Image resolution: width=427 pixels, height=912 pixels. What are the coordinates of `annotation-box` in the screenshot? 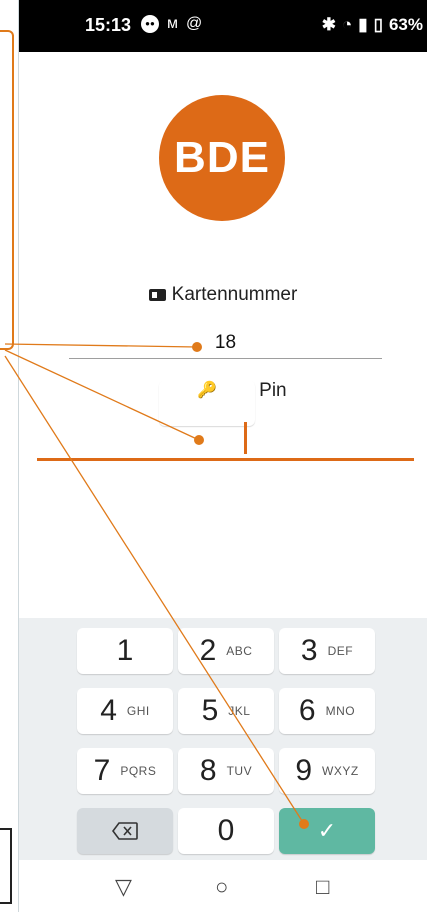 It's located at (6, 866).